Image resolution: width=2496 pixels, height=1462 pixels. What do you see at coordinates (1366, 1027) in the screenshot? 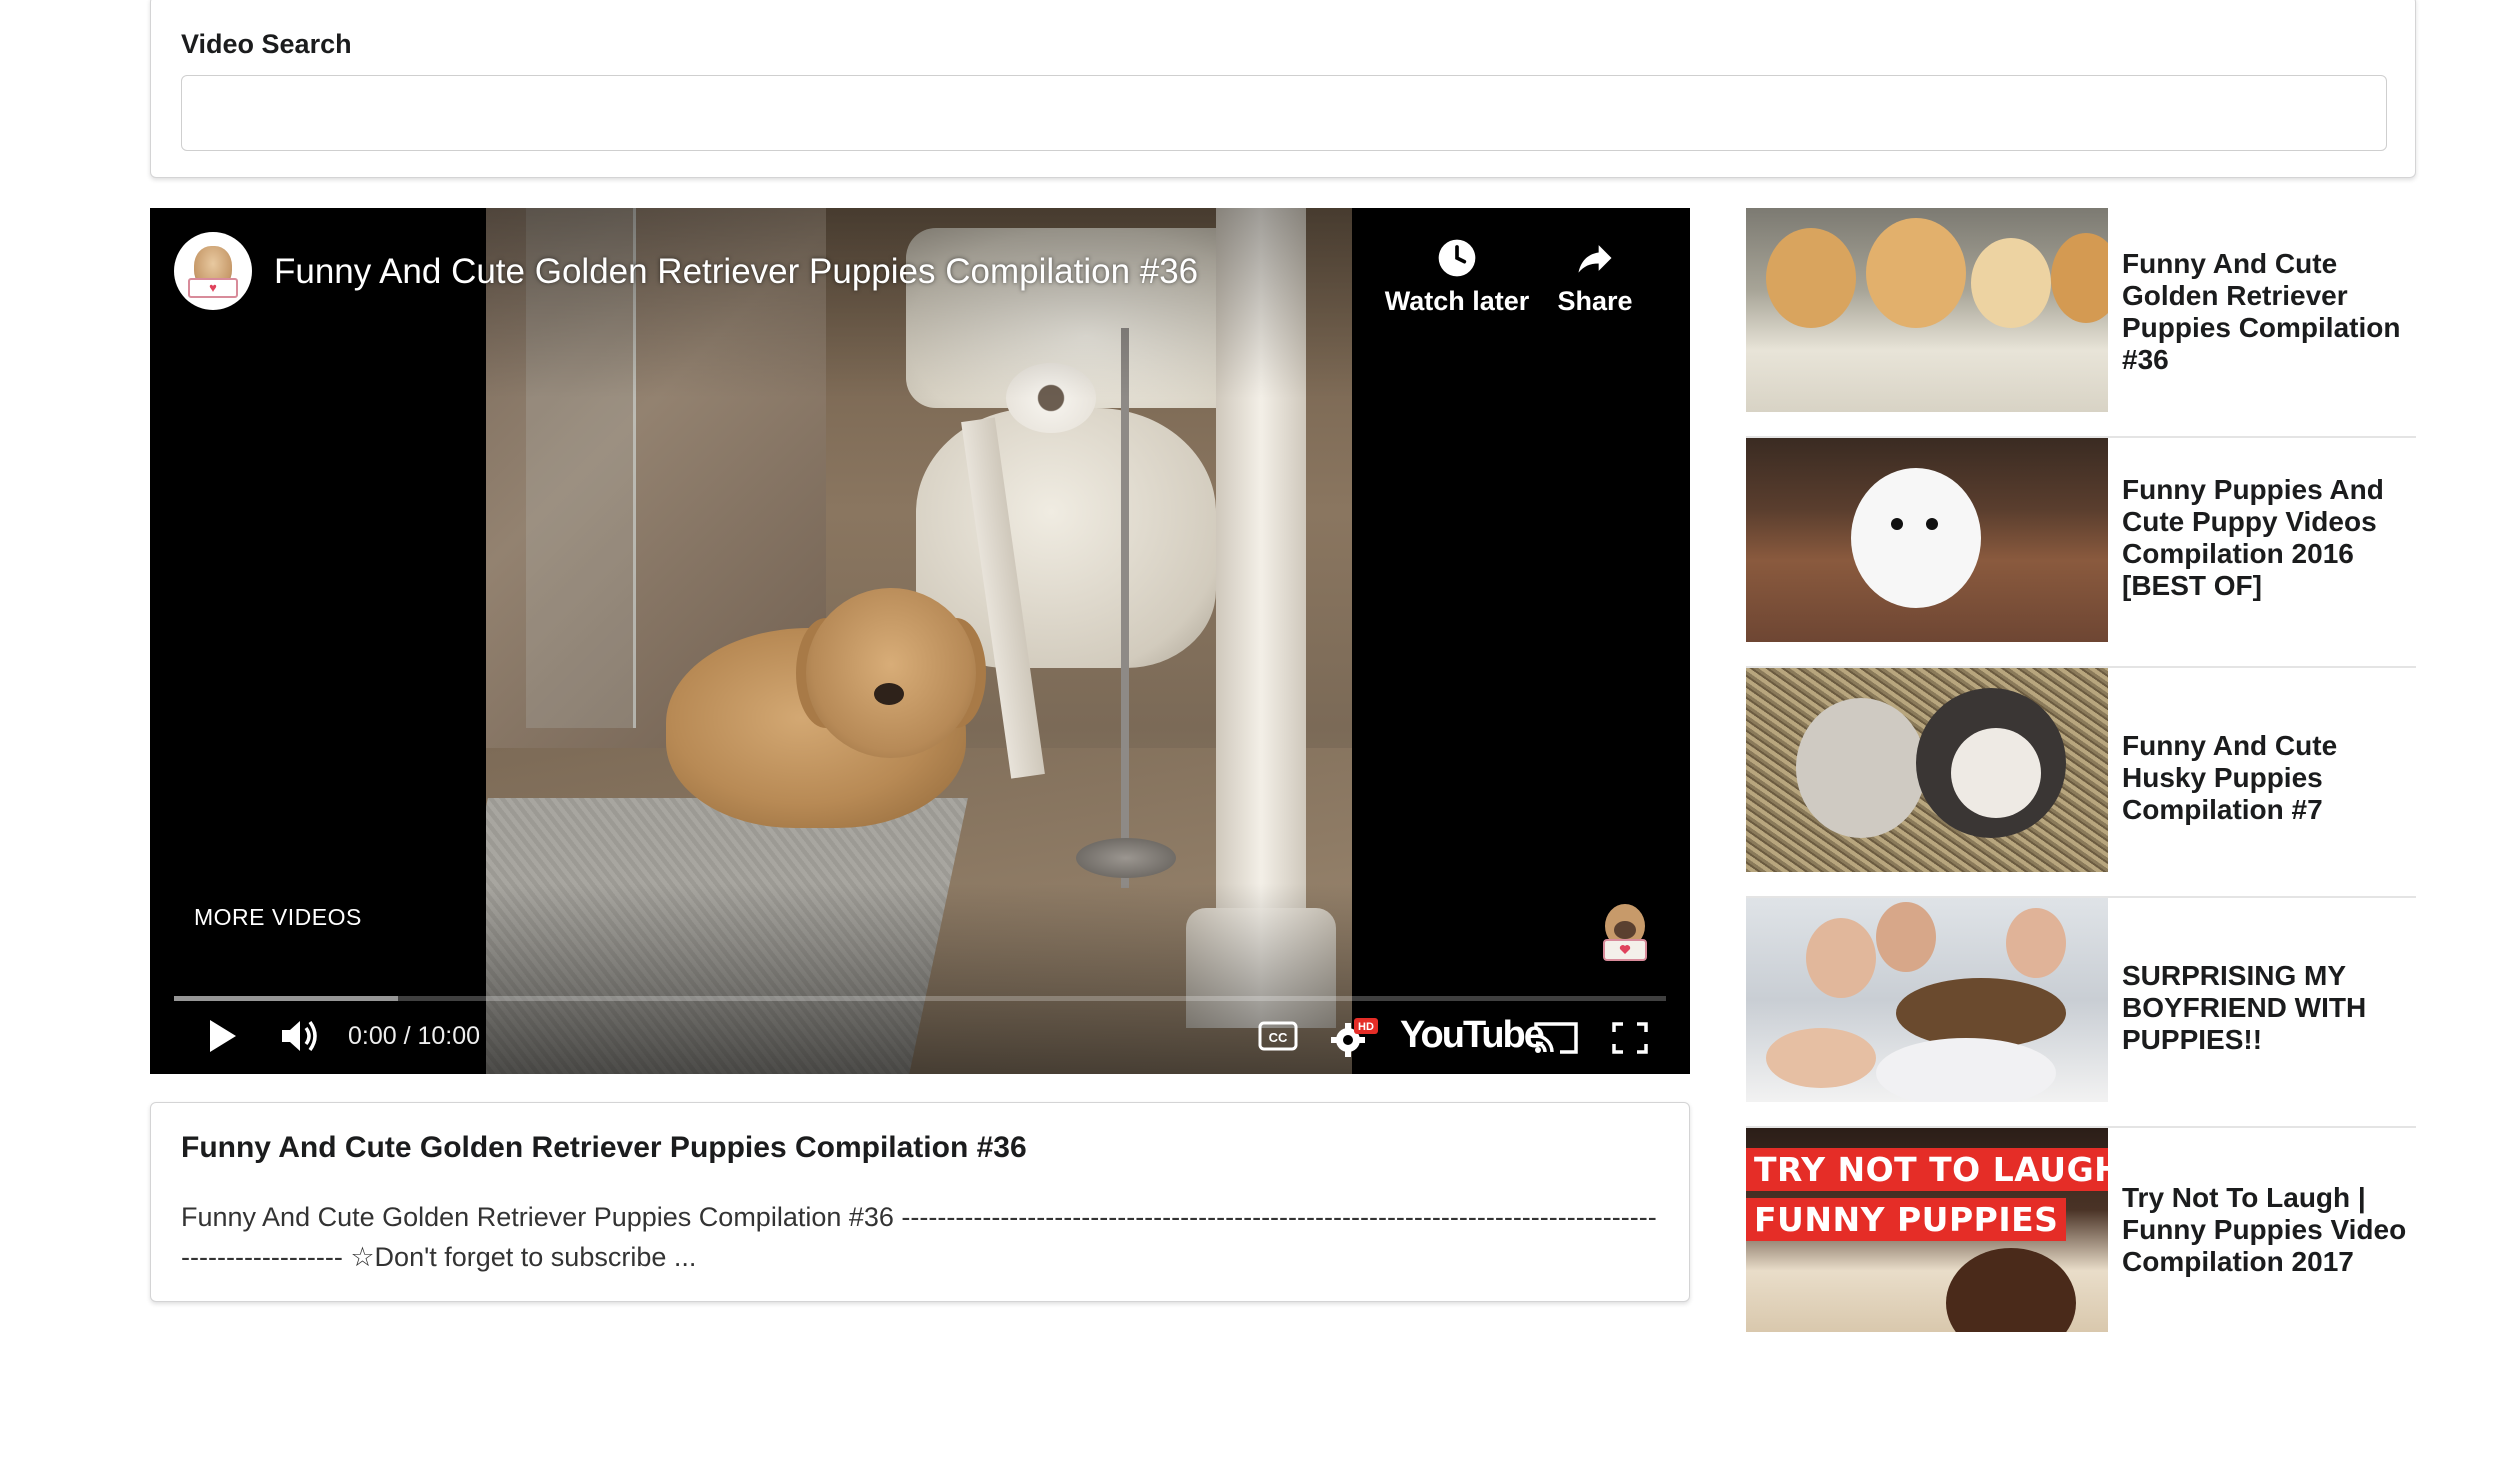
I see `hd-badge: HD` at bounding box center [1366, 1027].